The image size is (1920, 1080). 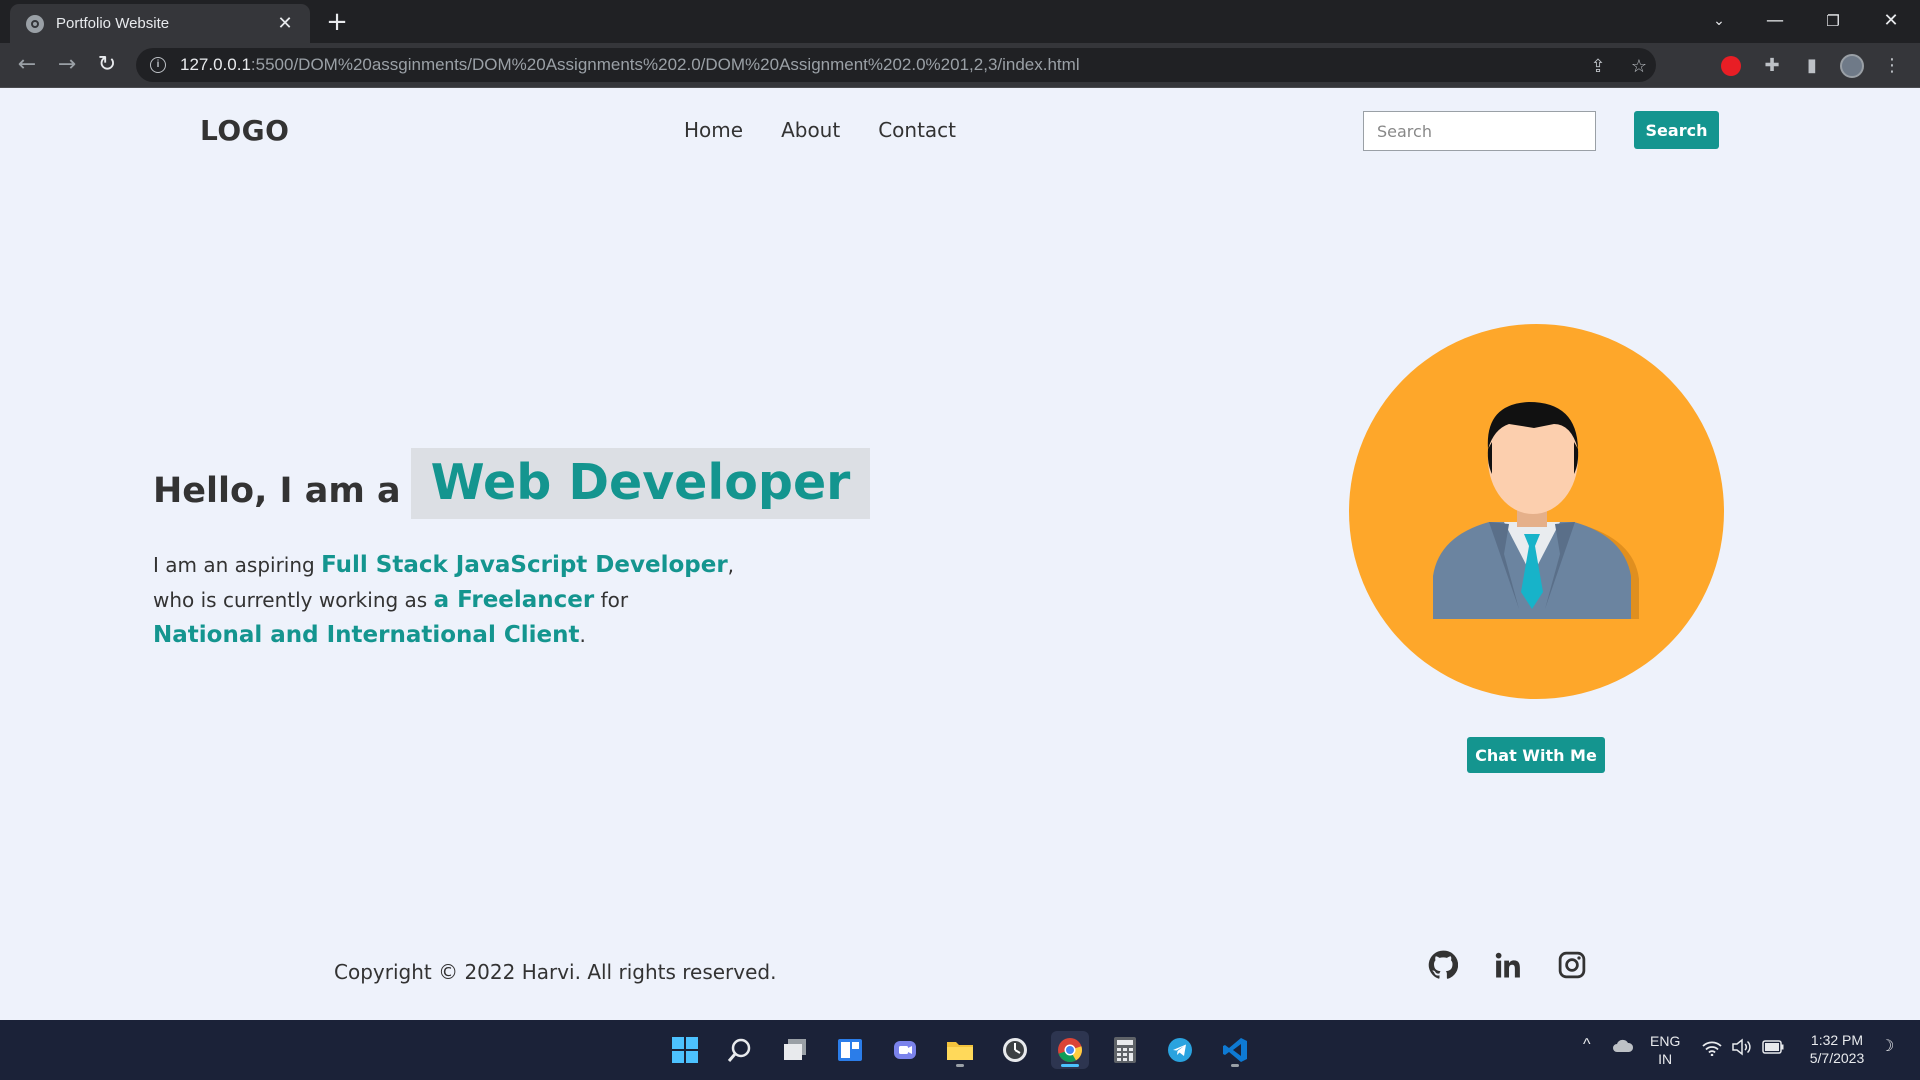 What do you see at coordinates (27, 65) in the screenshot?
I see `back-icon: ←` at bounding box center [27, 65].